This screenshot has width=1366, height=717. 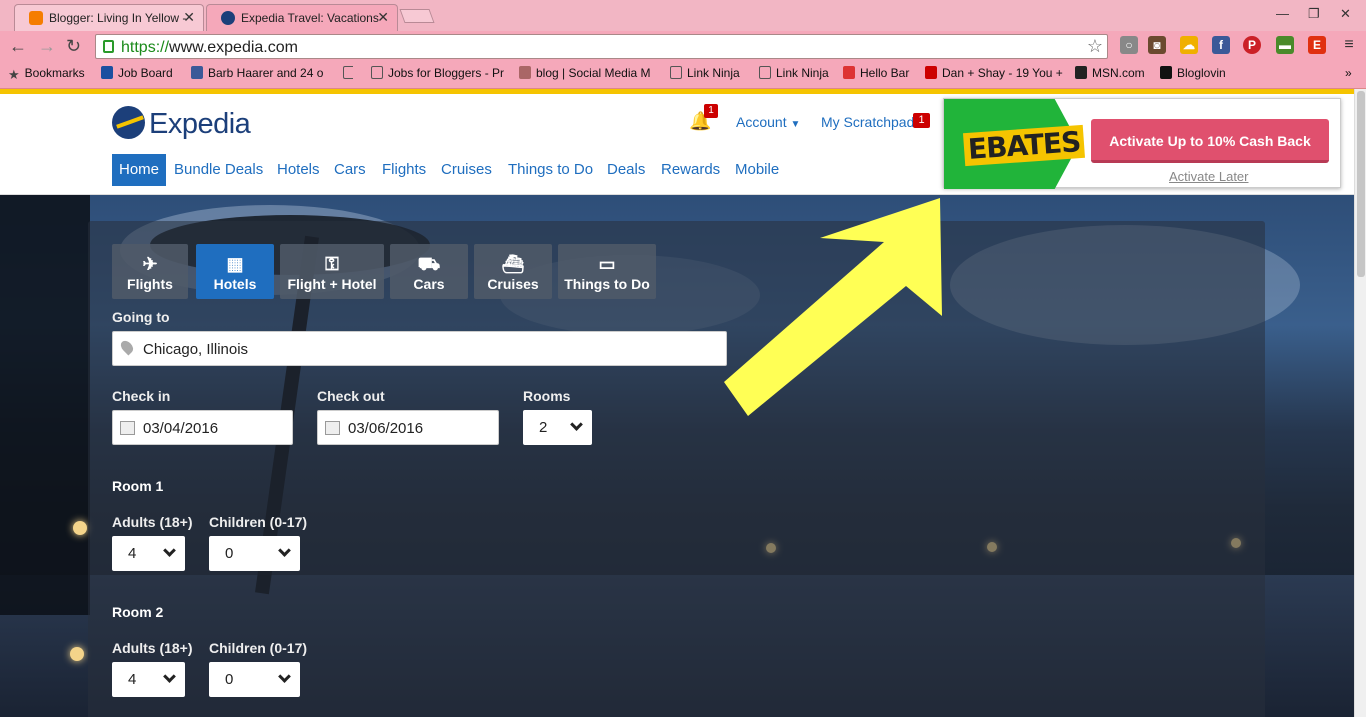 What do you see at coordinates (429, 264) in the screenshot?
I see `car-icon: ⛟` at bounding box center [429, 264].